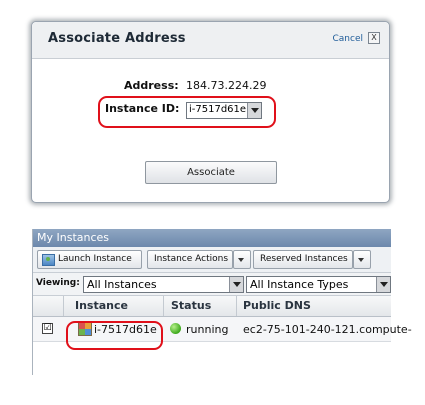  What do you see at coordinates (122, 284) in the screenshot?
I see `instances-filter-value: All Instances` at bounding box center [122, 284].